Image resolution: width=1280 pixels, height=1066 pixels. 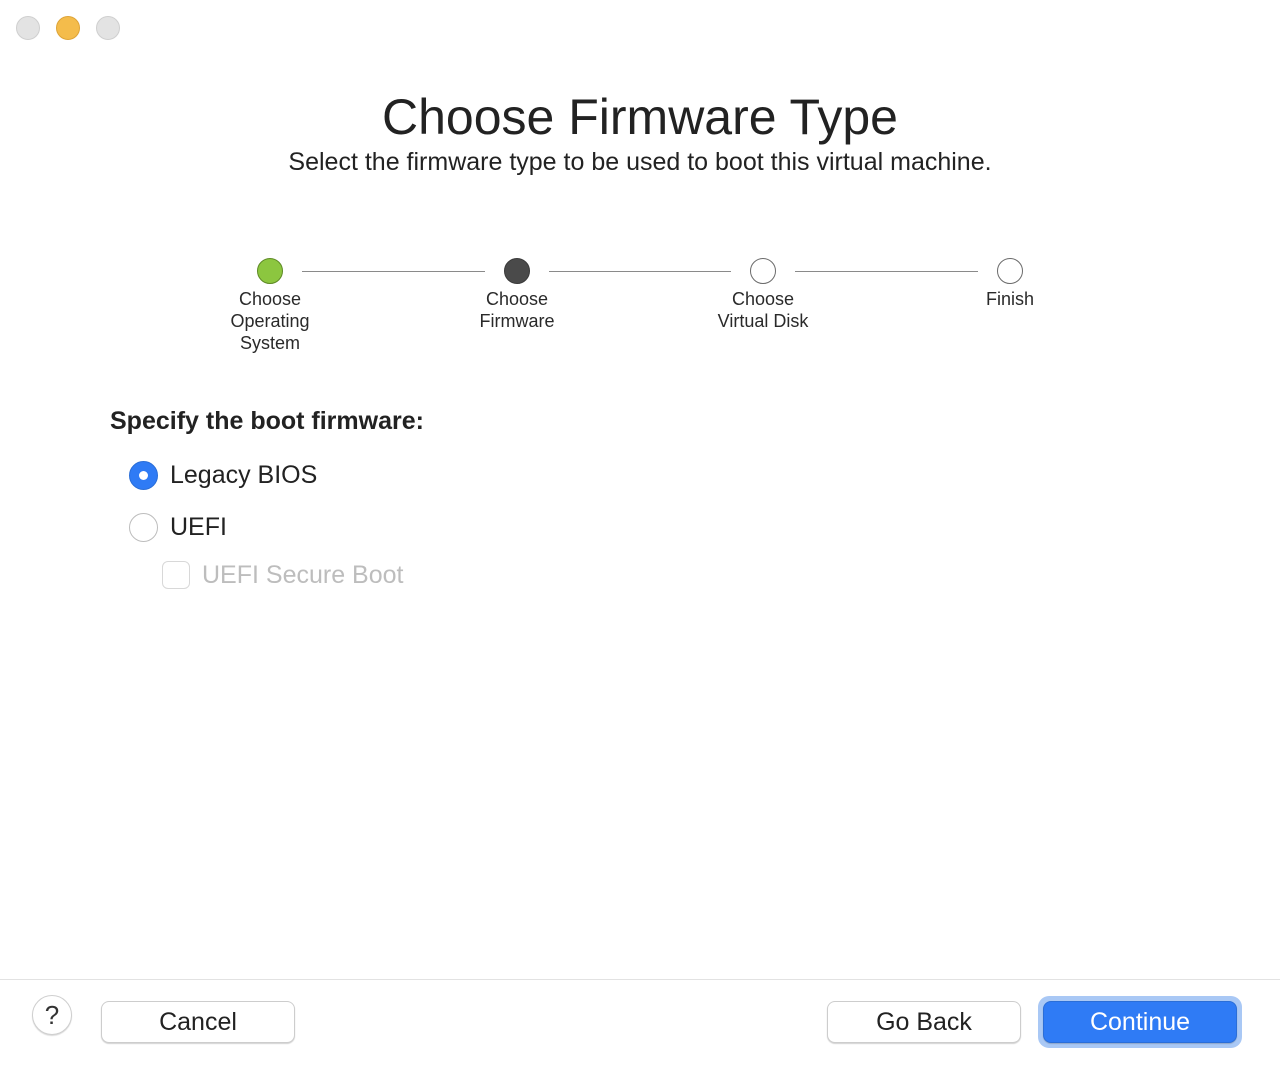 I want to click on step-label-firmware: Choose Firmware, so click(x=517, y=310).